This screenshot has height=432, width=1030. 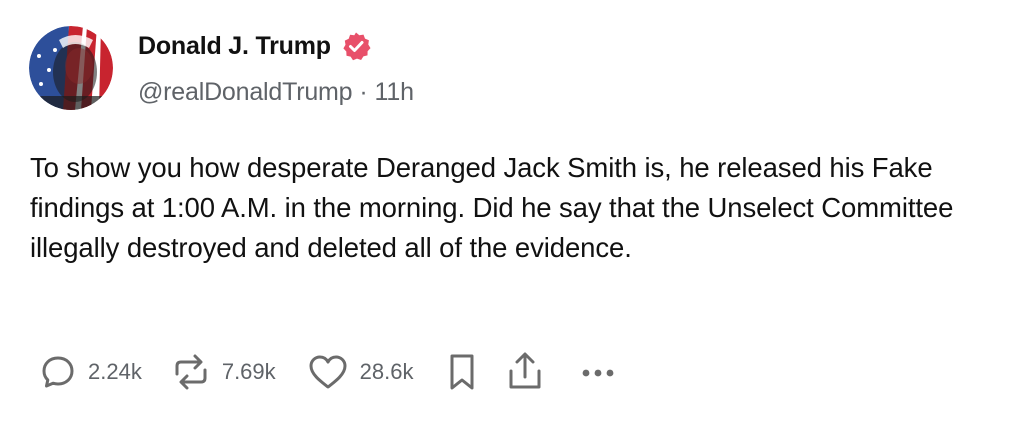 I want to click on repost-icon, so click(x=191, y=372).